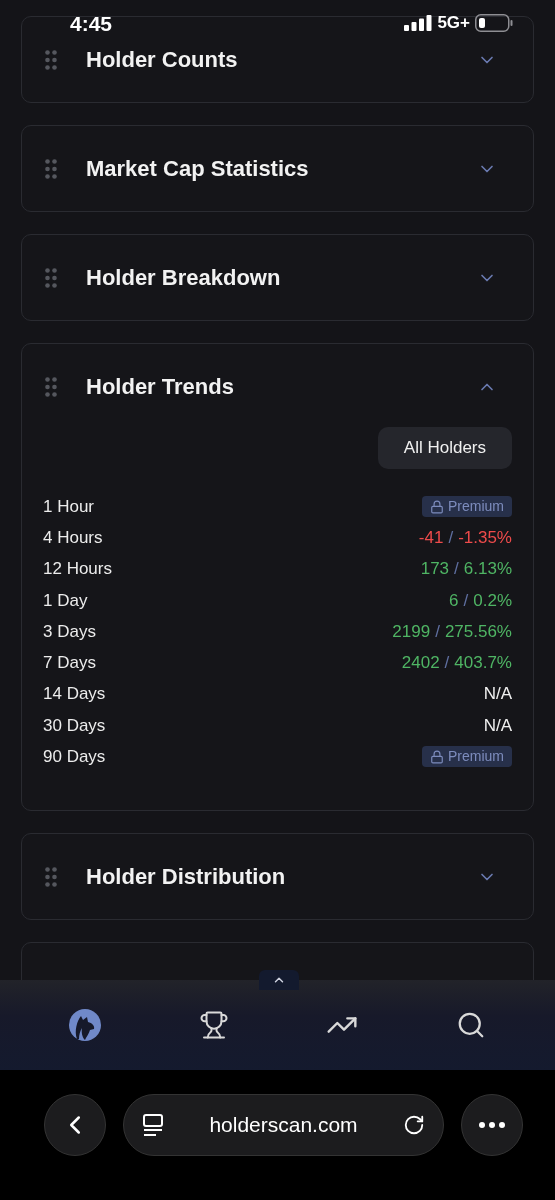 This screenshot has width=555, height=1200. I want to click on period-label: 12 Hours, so click(77, 569).